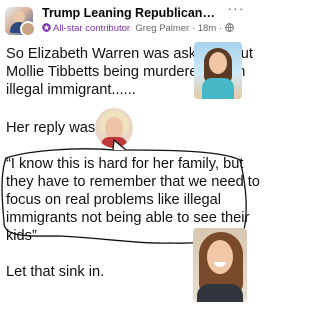 The width and height of the screenshot is (320, 312). What do you see at coordinates (113, 200) in the screenshot?
I see `quote-line: focus on real problems like illegal` at bounding box center [113, 200].